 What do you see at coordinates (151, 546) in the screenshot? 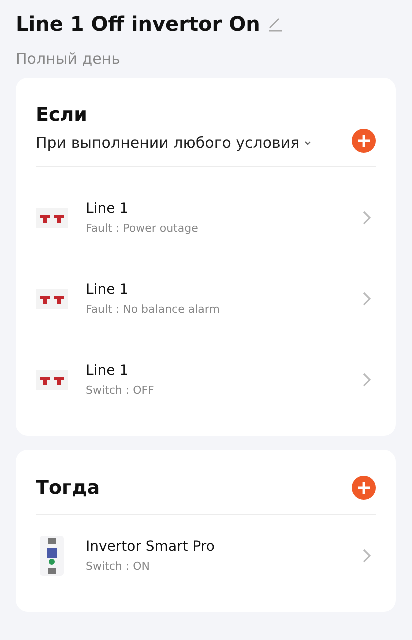
I see `device-name: Invertor Smart Pro` at bounding box center [151, 546].